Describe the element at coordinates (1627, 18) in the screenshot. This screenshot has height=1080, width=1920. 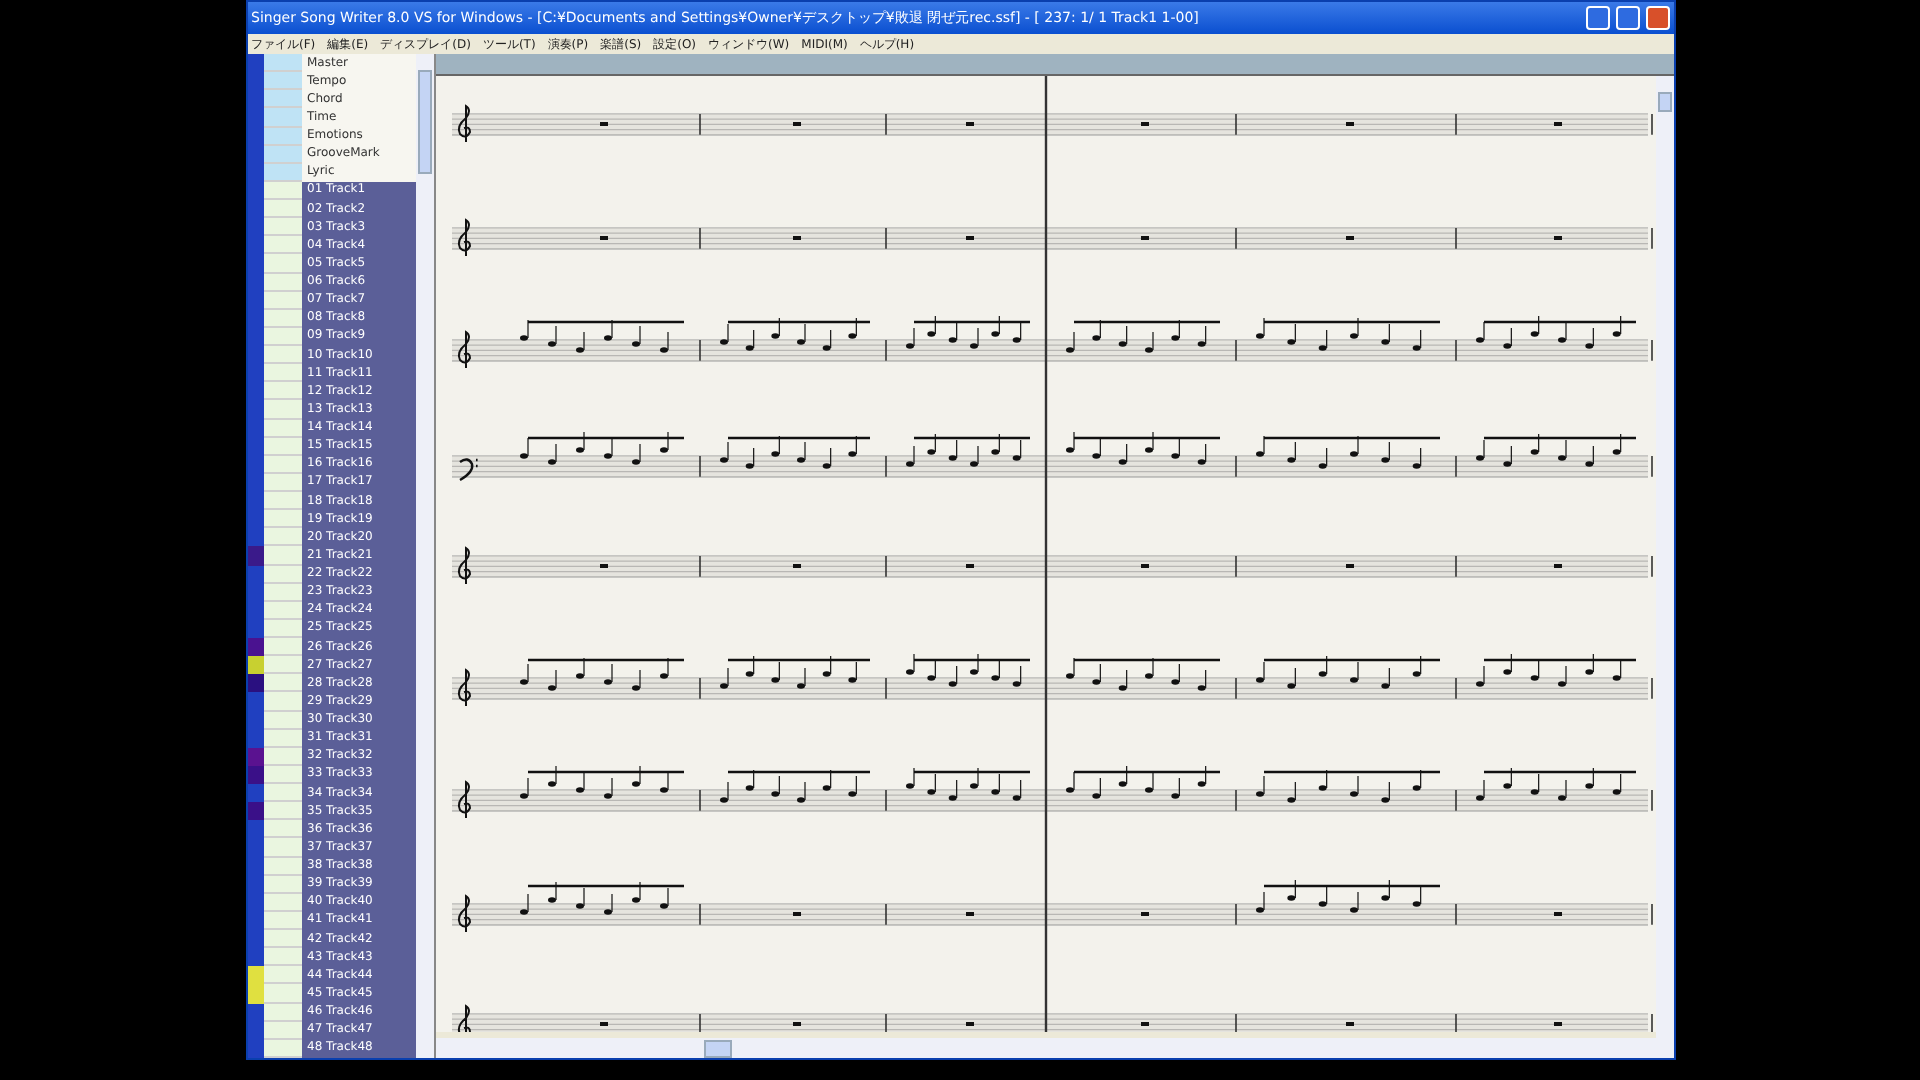
I see `maximize-button` at that location.